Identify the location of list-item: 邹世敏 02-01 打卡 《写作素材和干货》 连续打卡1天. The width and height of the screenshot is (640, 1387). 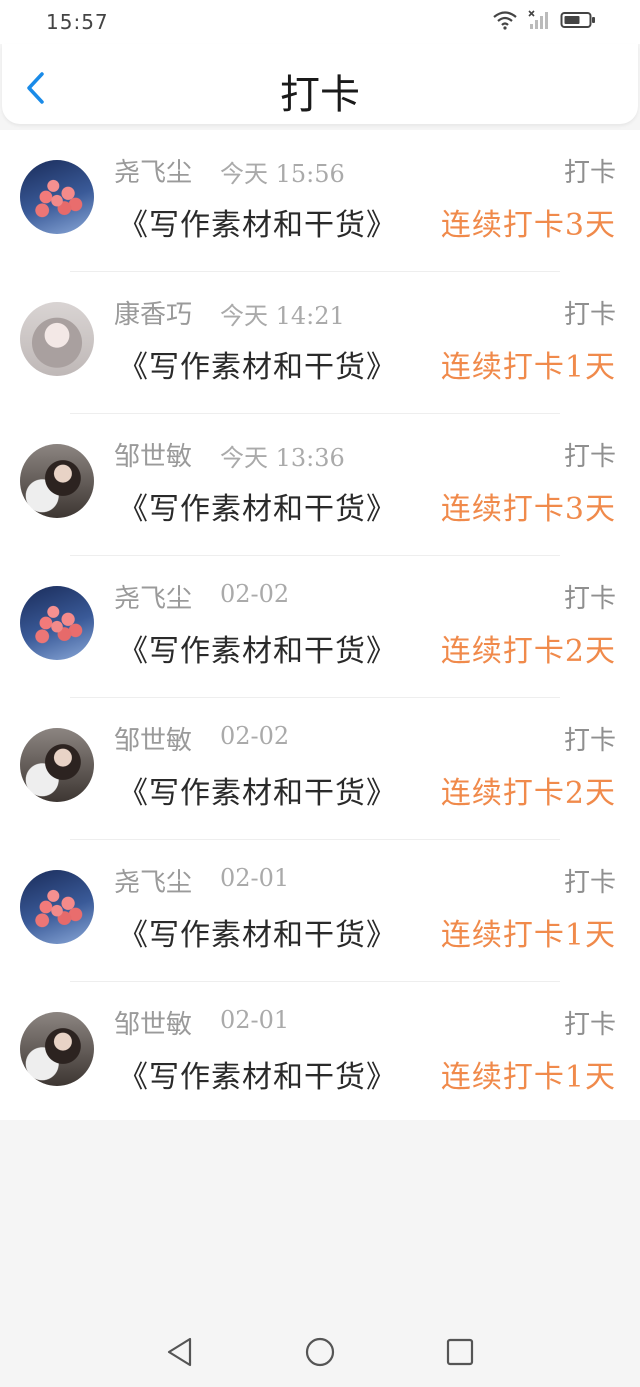
(320, 1053).